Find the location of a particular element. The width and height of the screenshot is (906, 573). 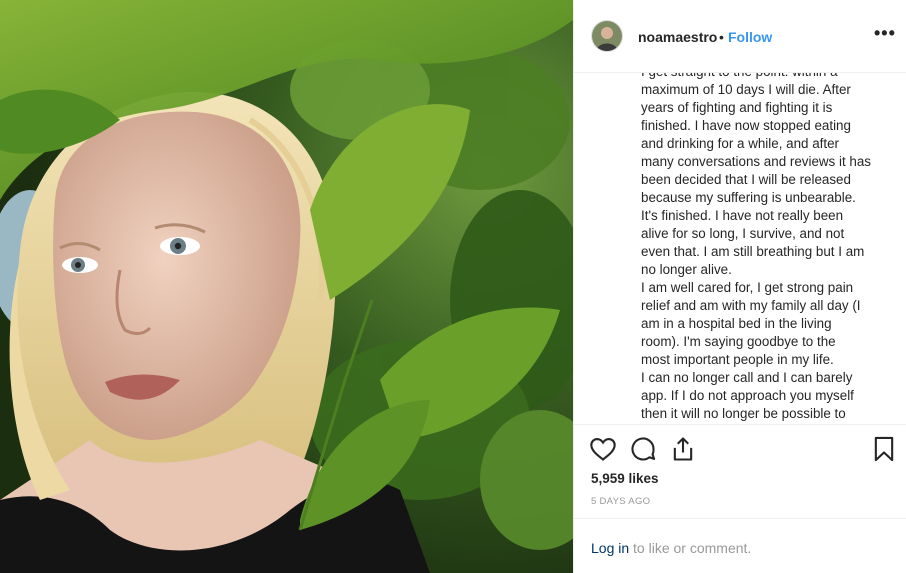

login-prompt: Log in to like or comment. is located at coordinates (740, 545).